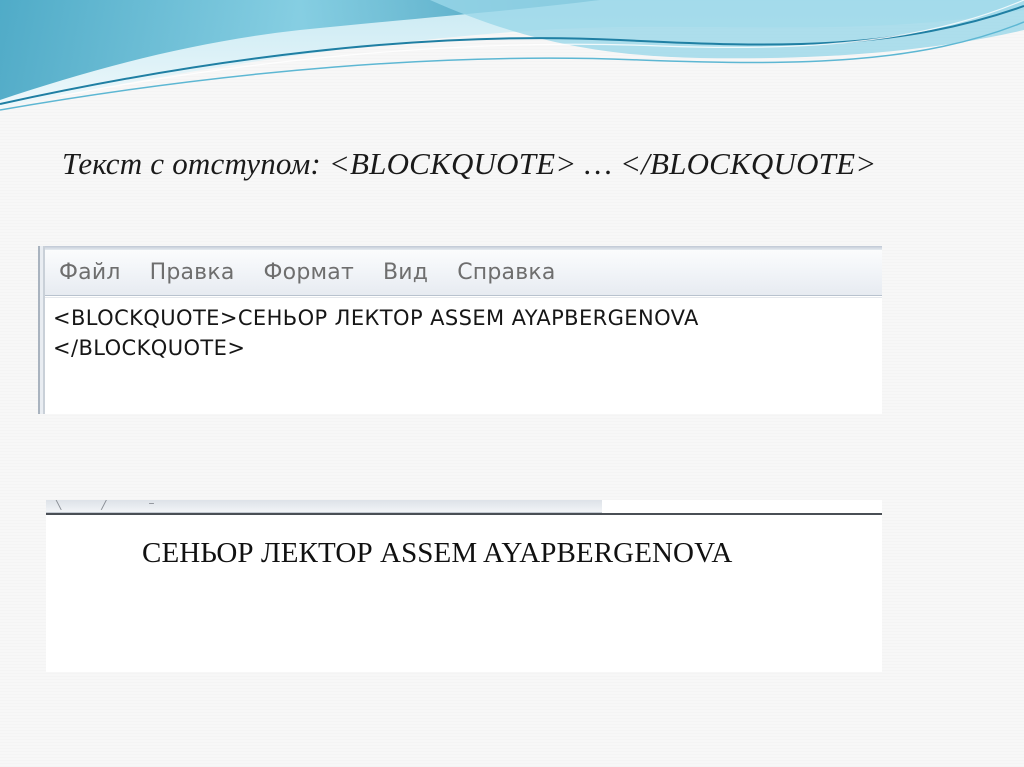 This screenshot has height=767, width=1024. I want to click on editor-line-2: </BLOCKQUOTE>, so click(149, 348).